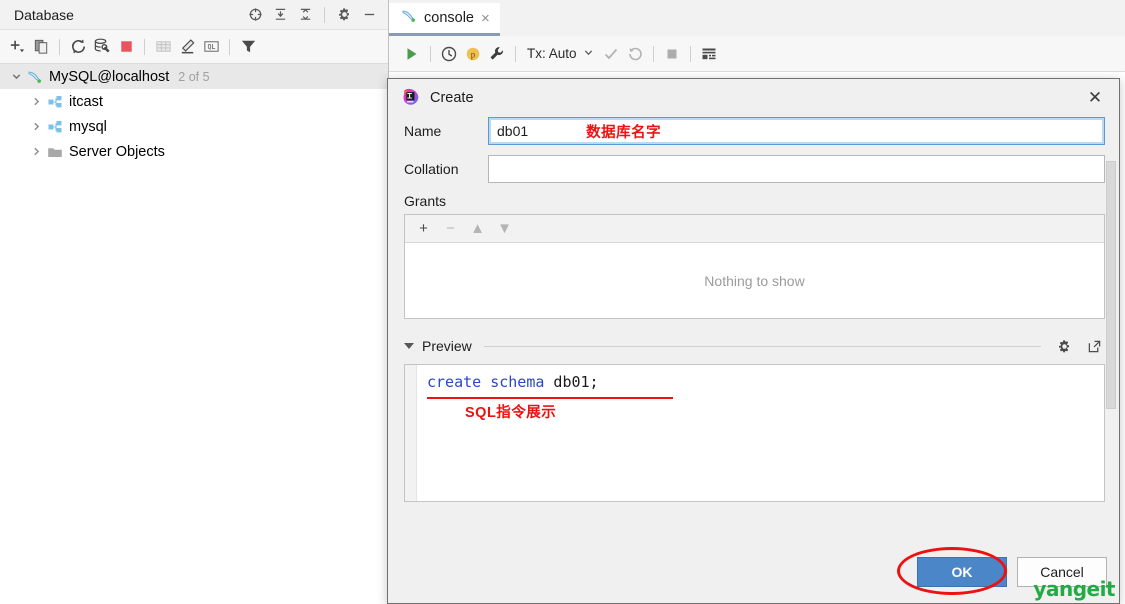 This screenshot has width=1125, height=604. I want to click on folder-icon, so click(54, 151).